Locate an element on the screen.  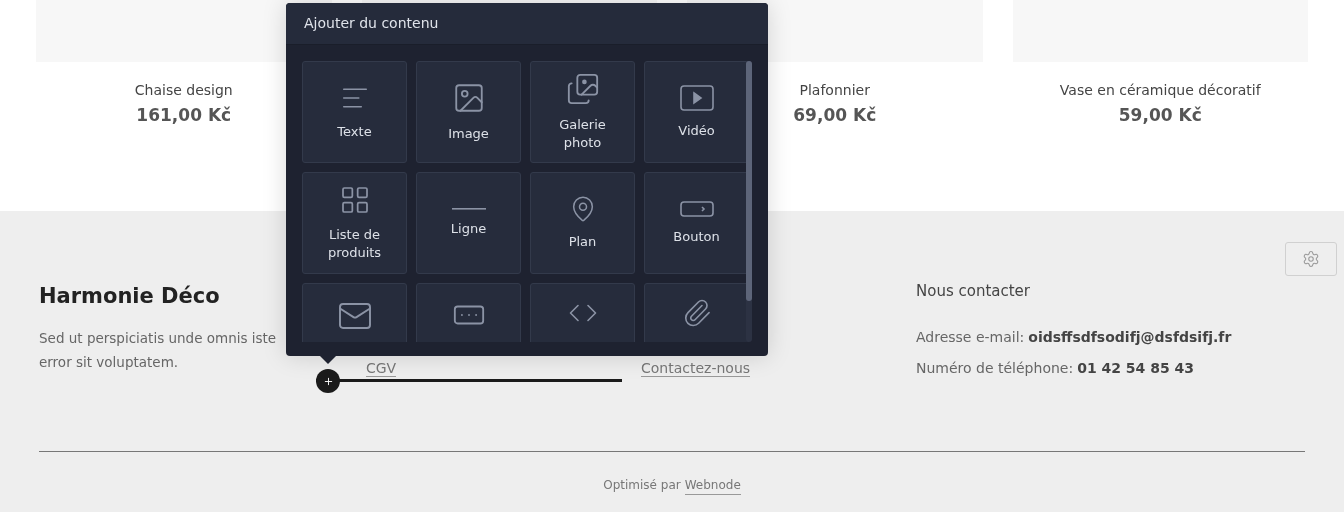
footer-link: Contactez-nous is located at coordinates (696, 368).